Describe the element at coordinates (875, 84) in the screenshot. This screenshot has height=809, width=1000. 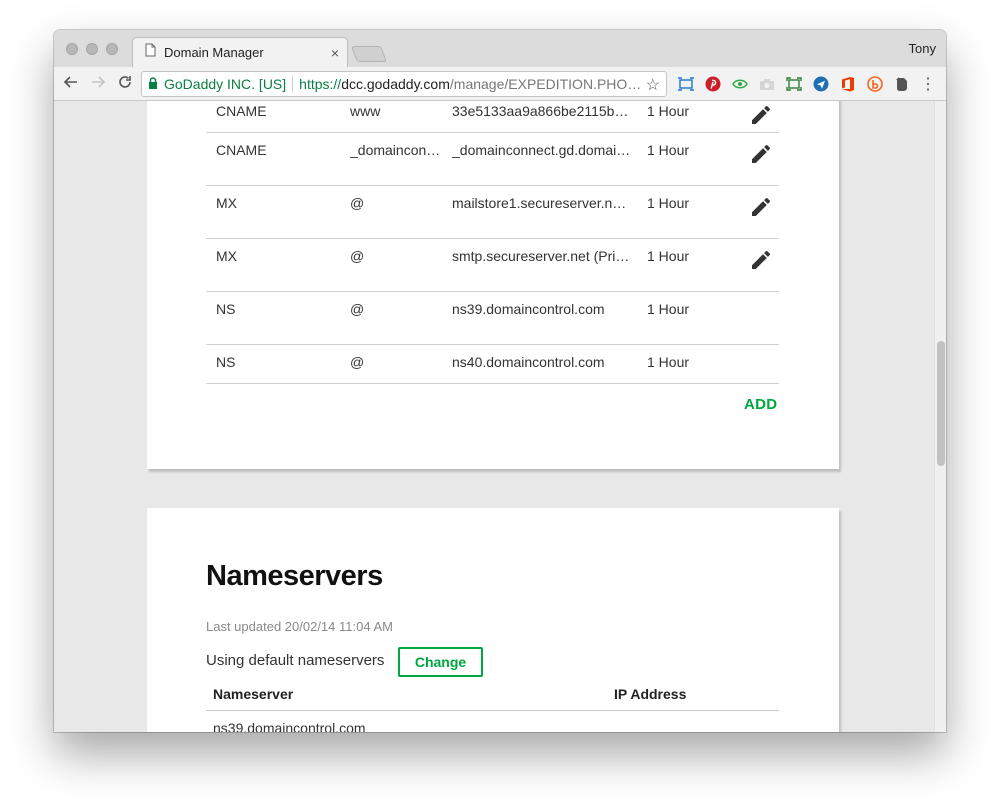
I see `b-extension-icon` at that location.